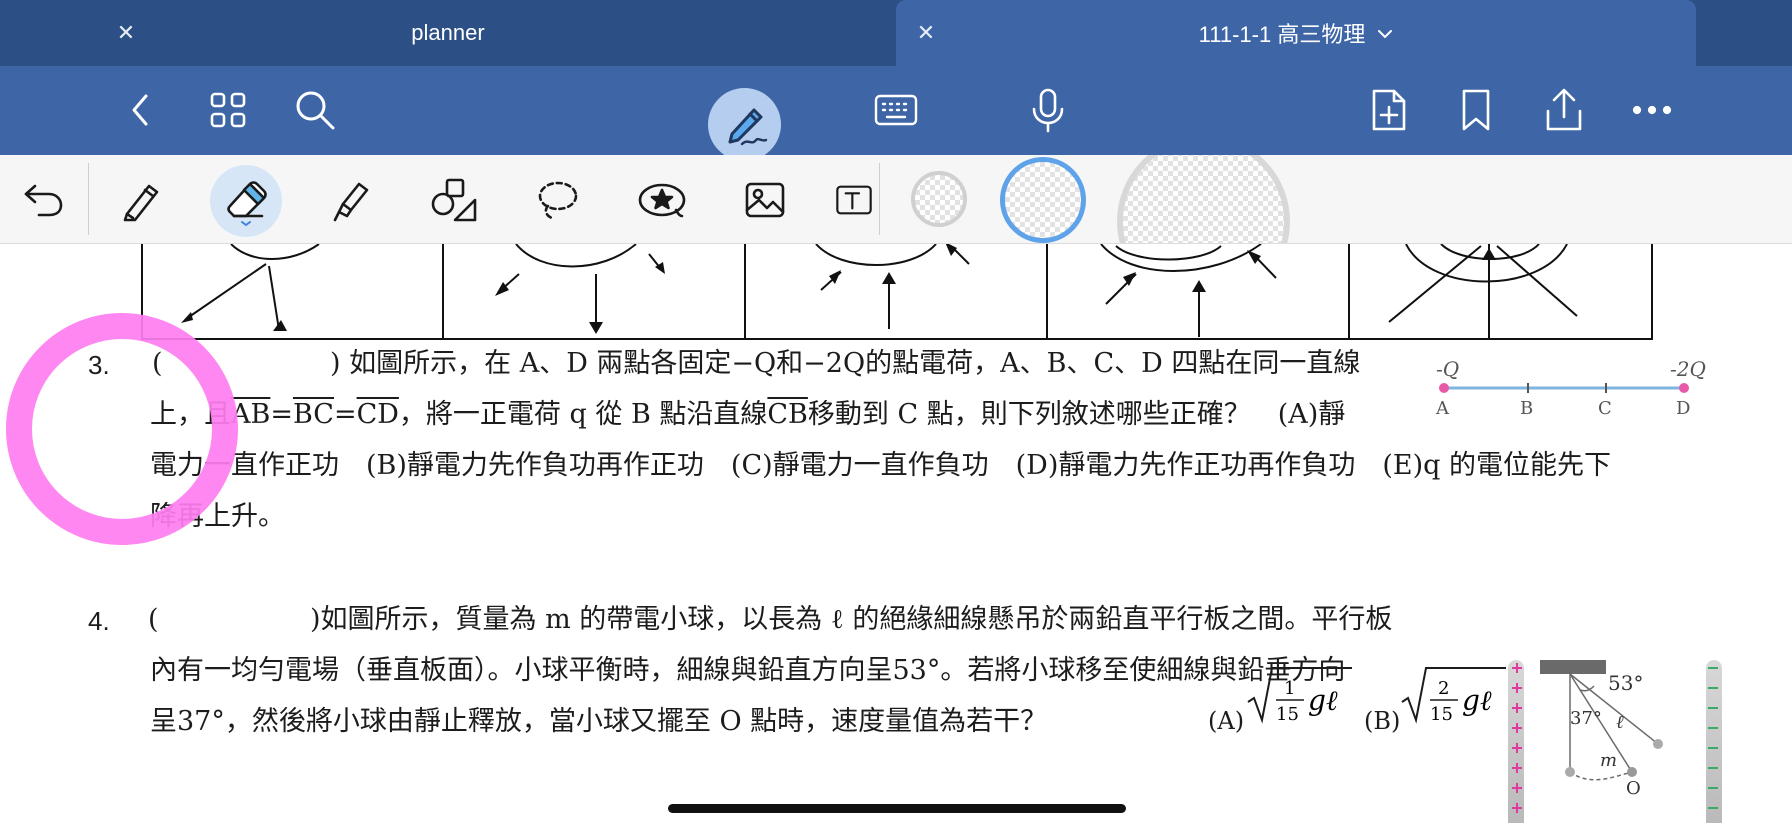 This screenshot has height=823, width=1792. What do you see at coordinates (1043, 200) in the screenshot?
I see `stroke-size-medium` at bounding box center [1043, 200].